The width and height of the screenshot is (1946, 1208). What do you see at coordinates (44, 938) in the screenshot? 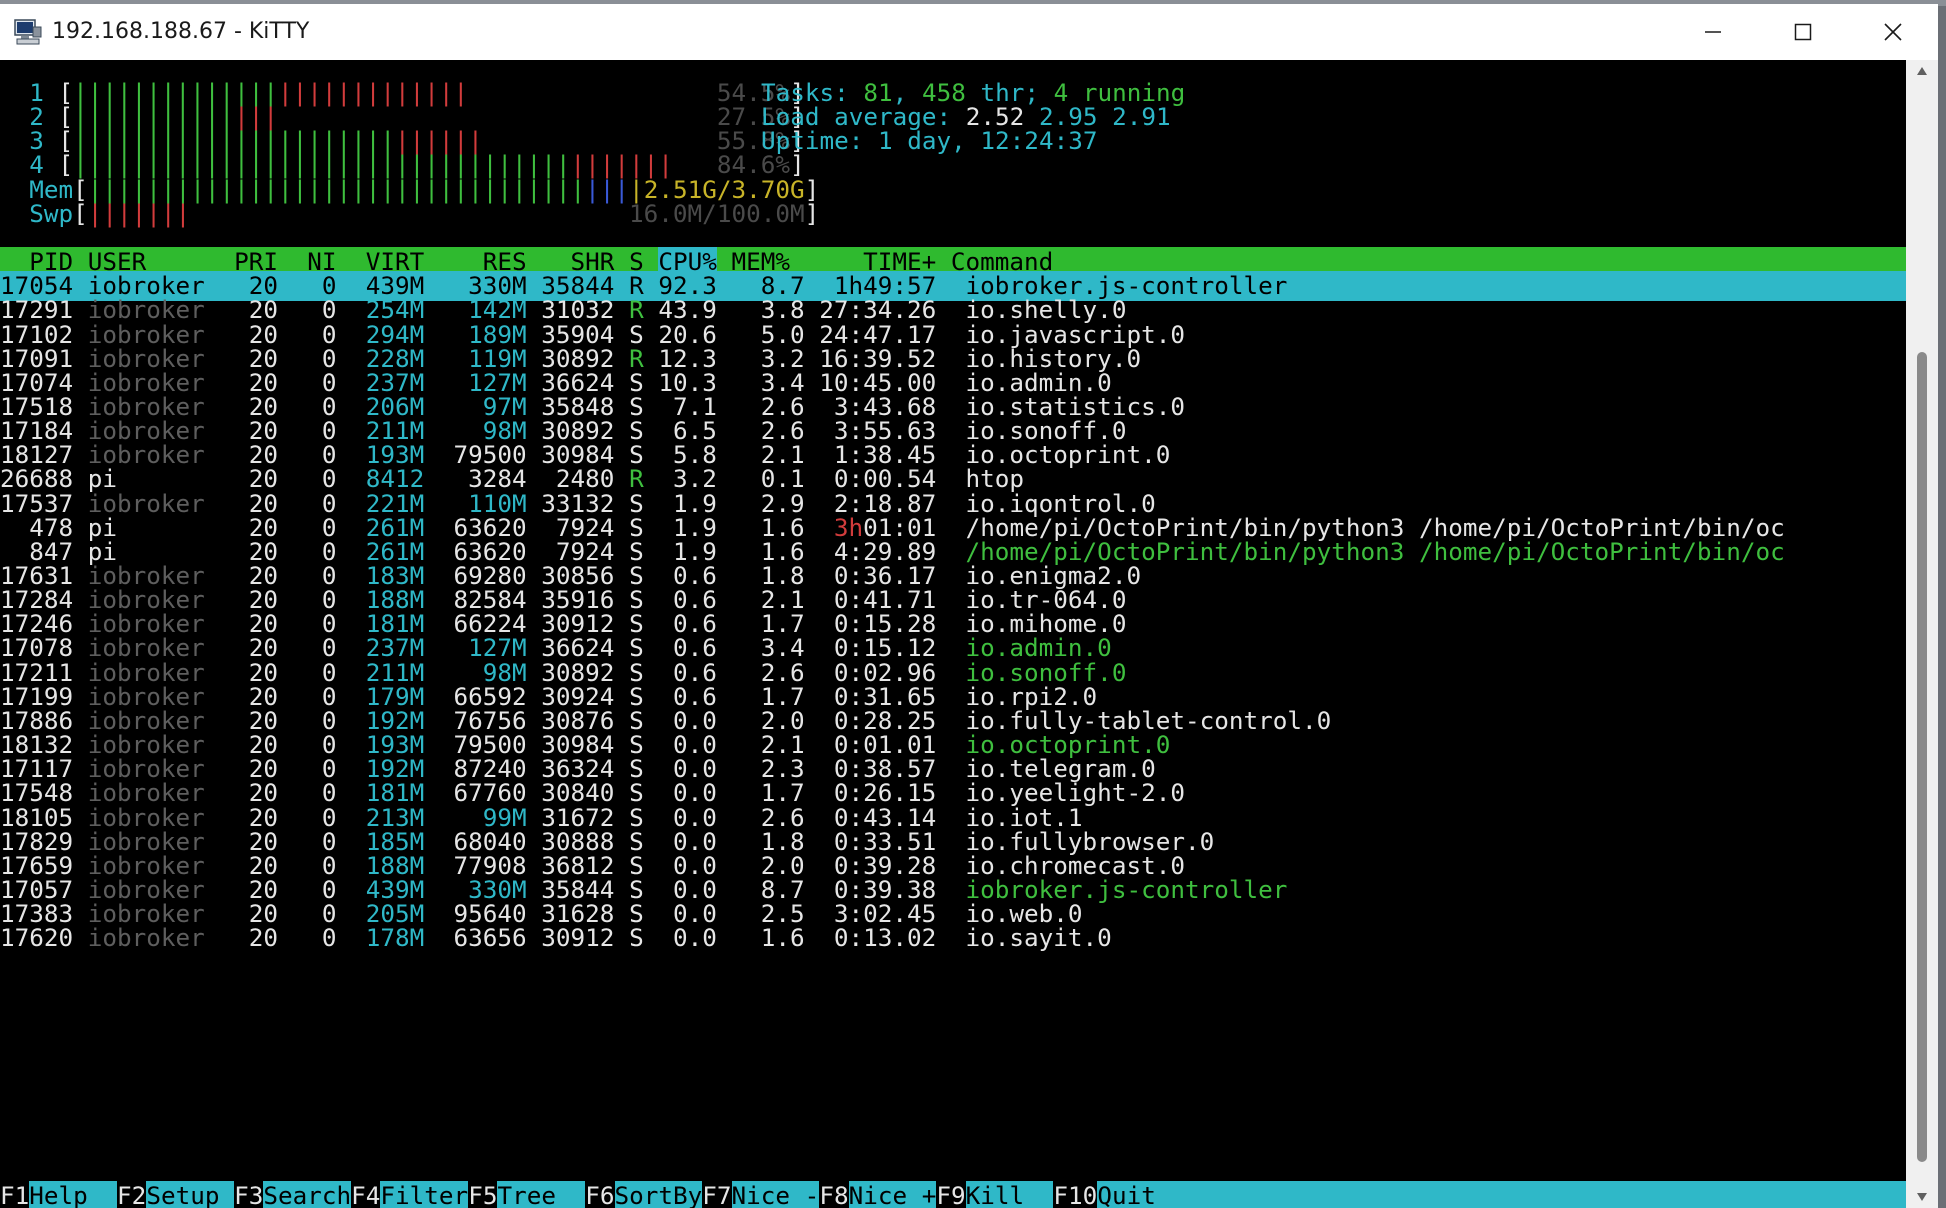
I see `pid: 17620` at bounding box center [44, 938].